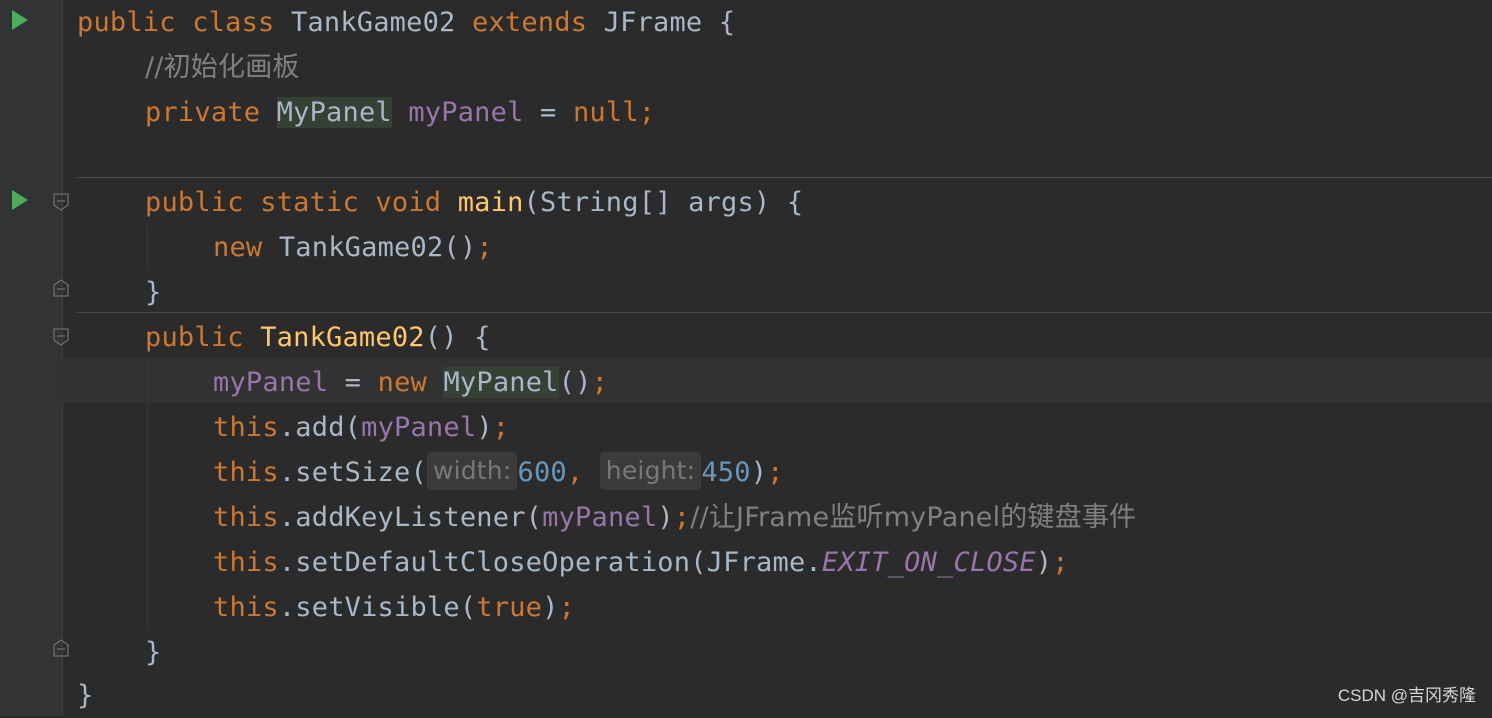  What do you see at coordinates (31, 358) in the screenshot?
I see `editor-gutter` at bounding box center [31, 358].